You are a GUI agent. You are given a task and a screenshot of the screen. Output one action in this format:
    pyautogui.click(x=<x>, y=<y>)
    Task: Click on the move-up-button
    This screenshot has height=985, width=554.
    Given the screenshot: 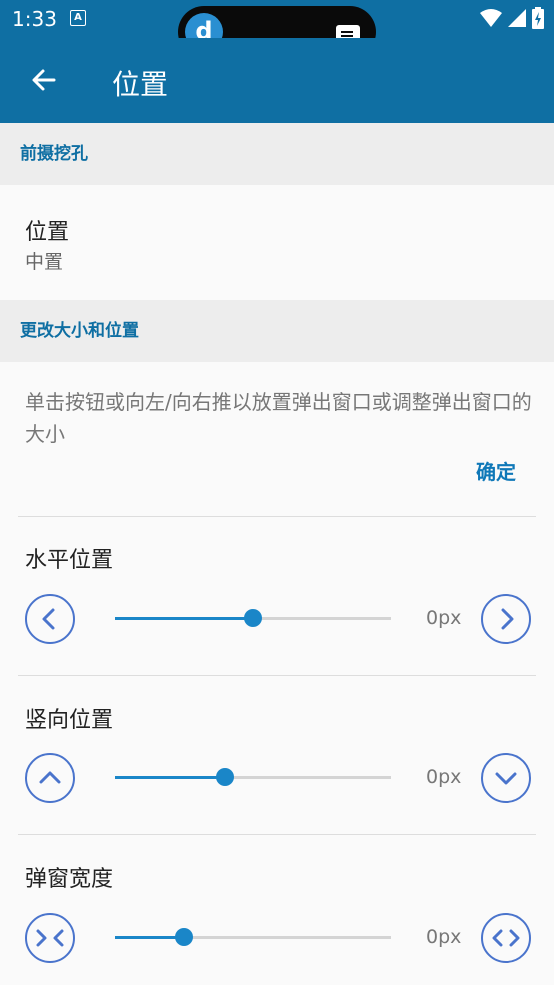 What is the action you would take?
    pyautogui.click(x=50, y=778)
    